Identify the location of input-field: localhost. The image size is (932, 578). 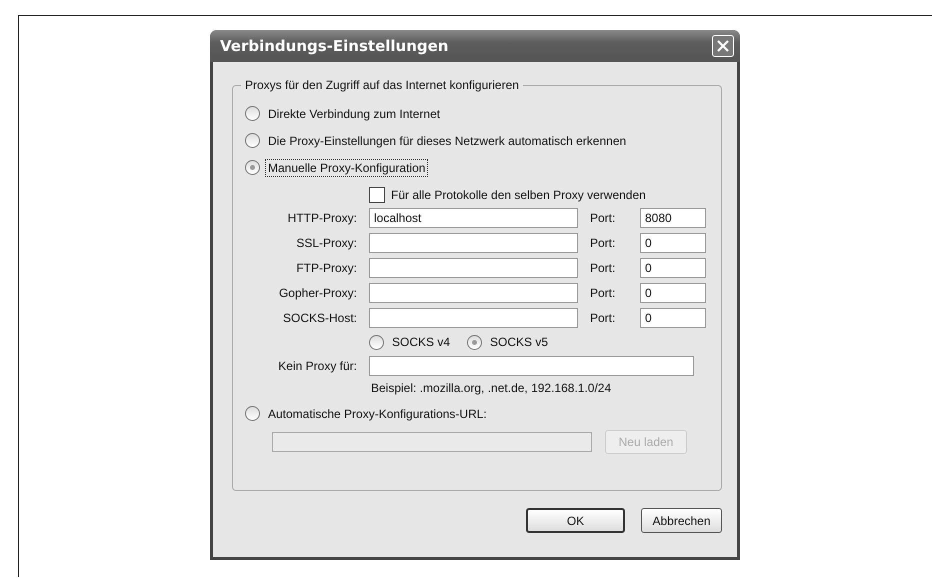
(473, 218).